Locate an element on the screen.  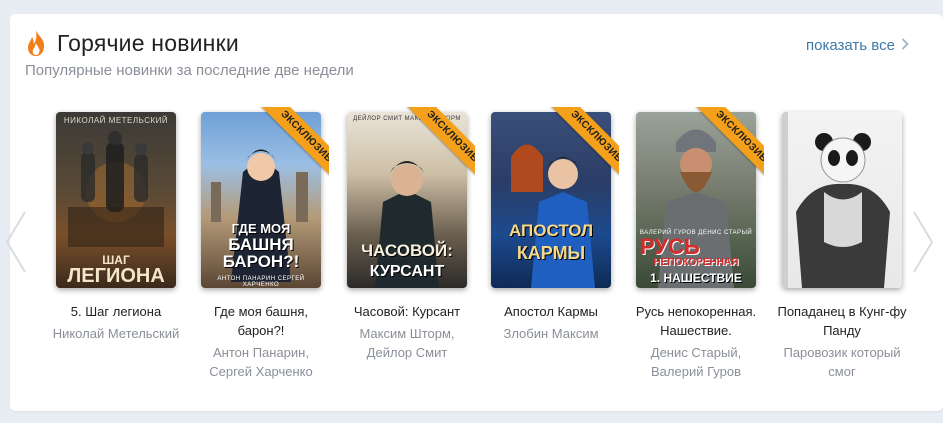
book-cover is located at coordinates (842, 200).